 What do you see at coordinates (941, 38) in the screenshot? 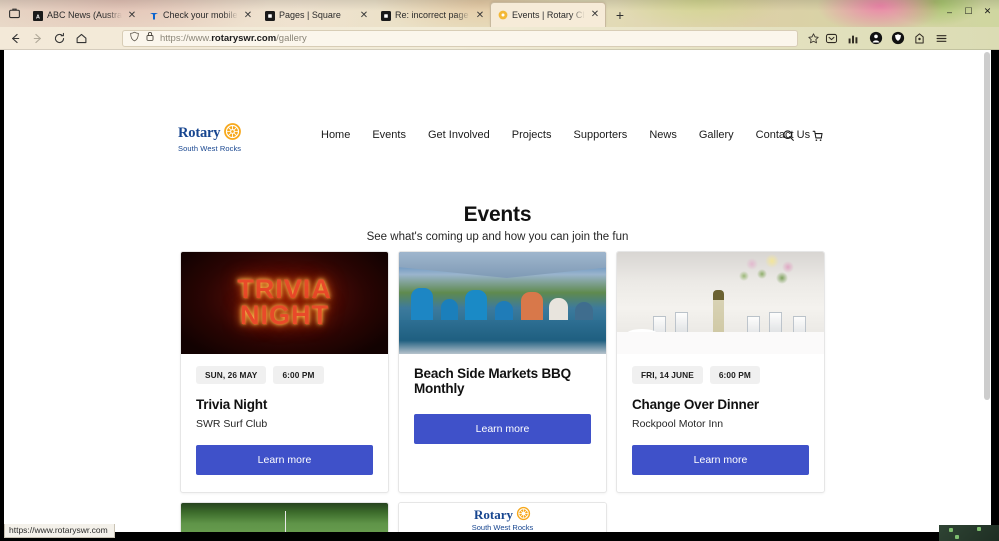
I see `hamburger-menu-icon` at bounding box center [941, 38].